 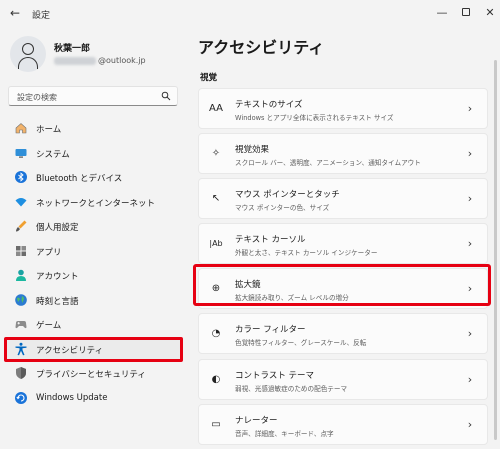 What do you see at coordinates (41, 16) in the screenshot?
I see `app-title: 設定` at bounding box center [41, 16].